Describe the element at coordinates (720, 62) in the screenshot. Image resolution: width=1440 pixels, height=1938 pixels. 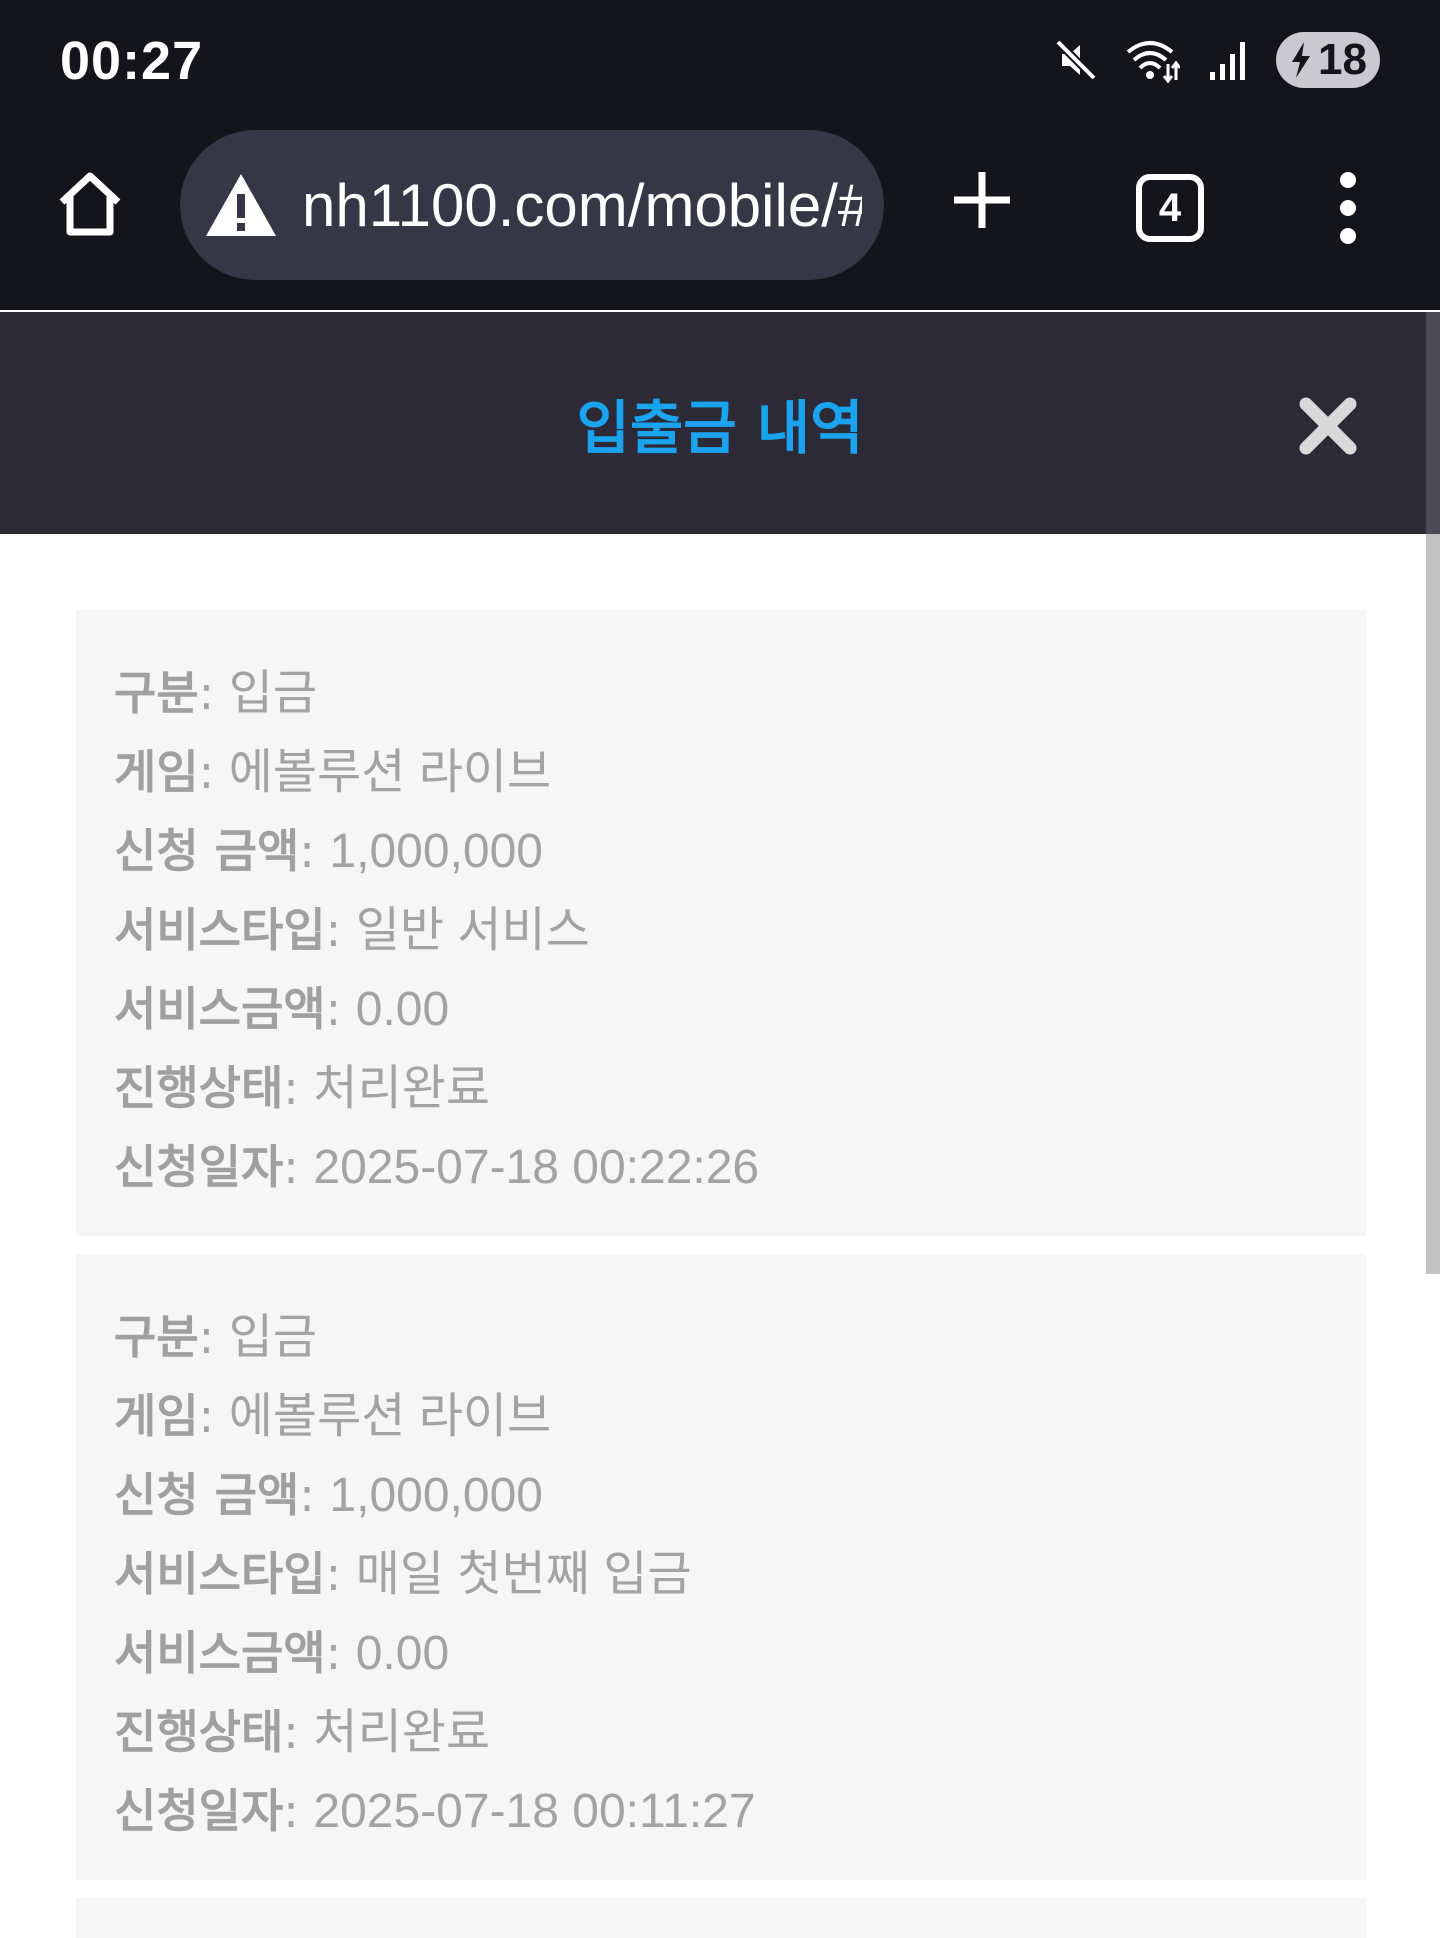
I see `status-bar: 00:27 18` at that location.